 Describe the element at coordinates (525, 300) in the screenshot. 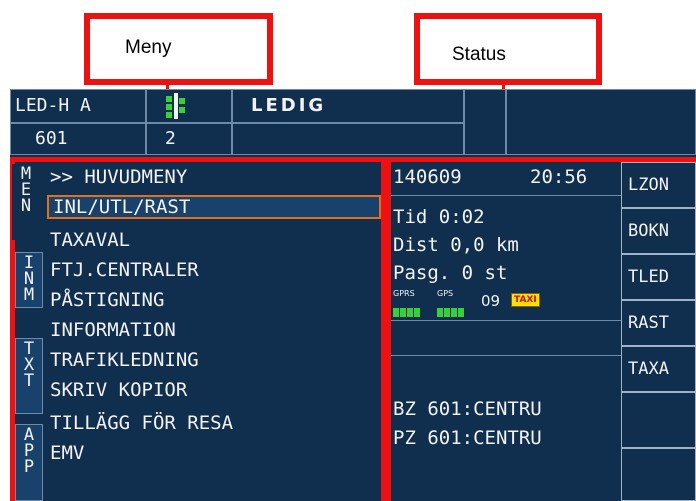

I see `taxi-badge: TAXI` at that location.